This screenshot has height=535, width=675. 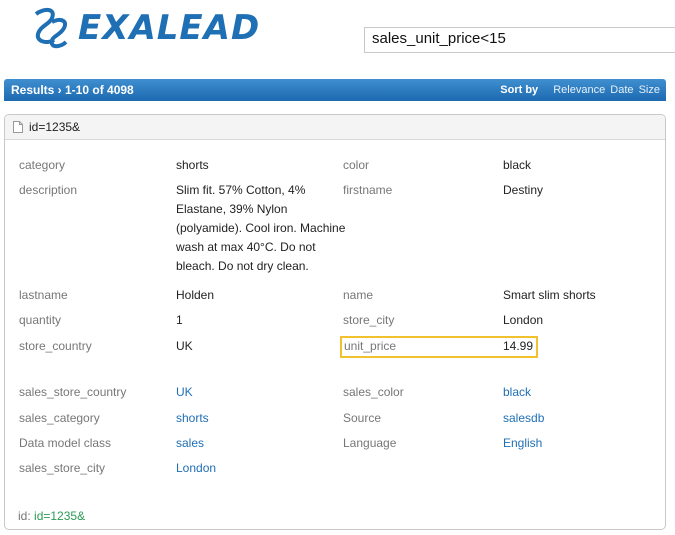 What do you see at coordinates (59, 418) in the screenshot?
I see `sales-category-label: sales_category` at bounding box center [59, 418].